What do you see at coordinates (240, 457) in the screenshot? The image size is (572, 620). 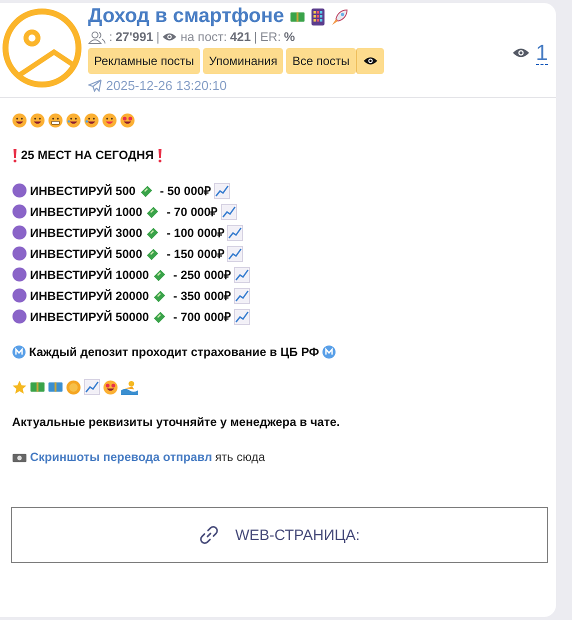 I see `post-text: ять сюда` at bounding box center [240, 457].